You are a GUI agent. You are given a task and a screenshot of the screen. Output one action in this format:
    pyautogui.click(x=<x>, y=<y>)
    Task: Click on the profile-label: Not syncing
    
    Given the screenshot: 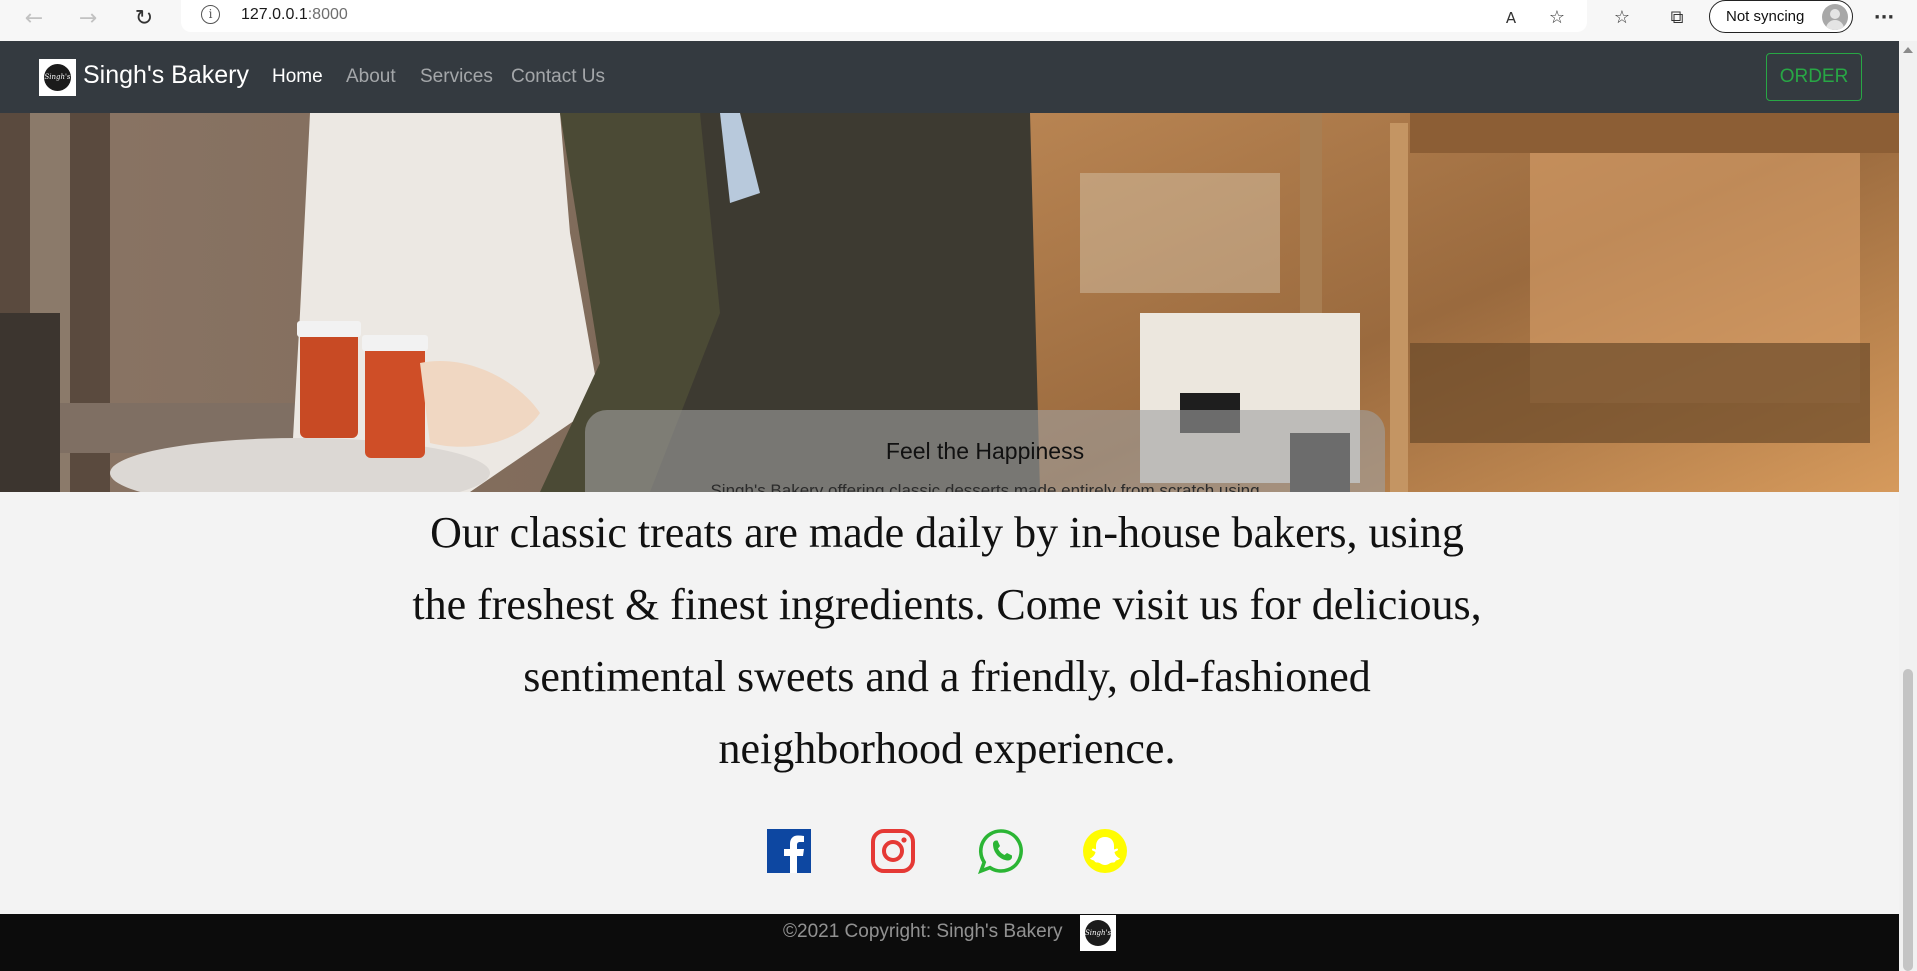 What is the action you would take?
    pyautogui.click(x=1765, y=16)
    